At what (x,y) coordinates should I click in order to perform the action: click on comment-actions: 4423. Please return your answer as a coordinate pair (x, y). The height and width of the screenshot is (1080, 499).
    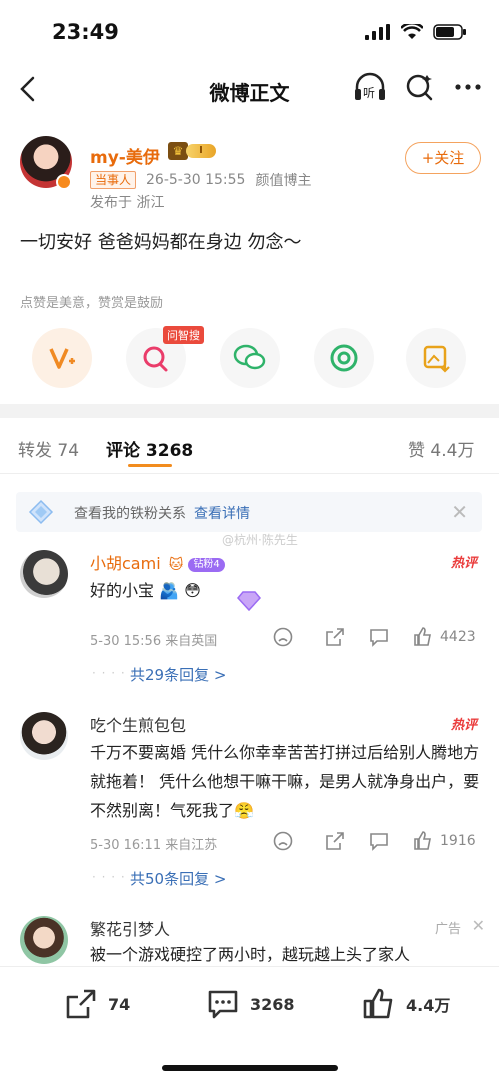
    Looking at the image, I should click on (374, 637).